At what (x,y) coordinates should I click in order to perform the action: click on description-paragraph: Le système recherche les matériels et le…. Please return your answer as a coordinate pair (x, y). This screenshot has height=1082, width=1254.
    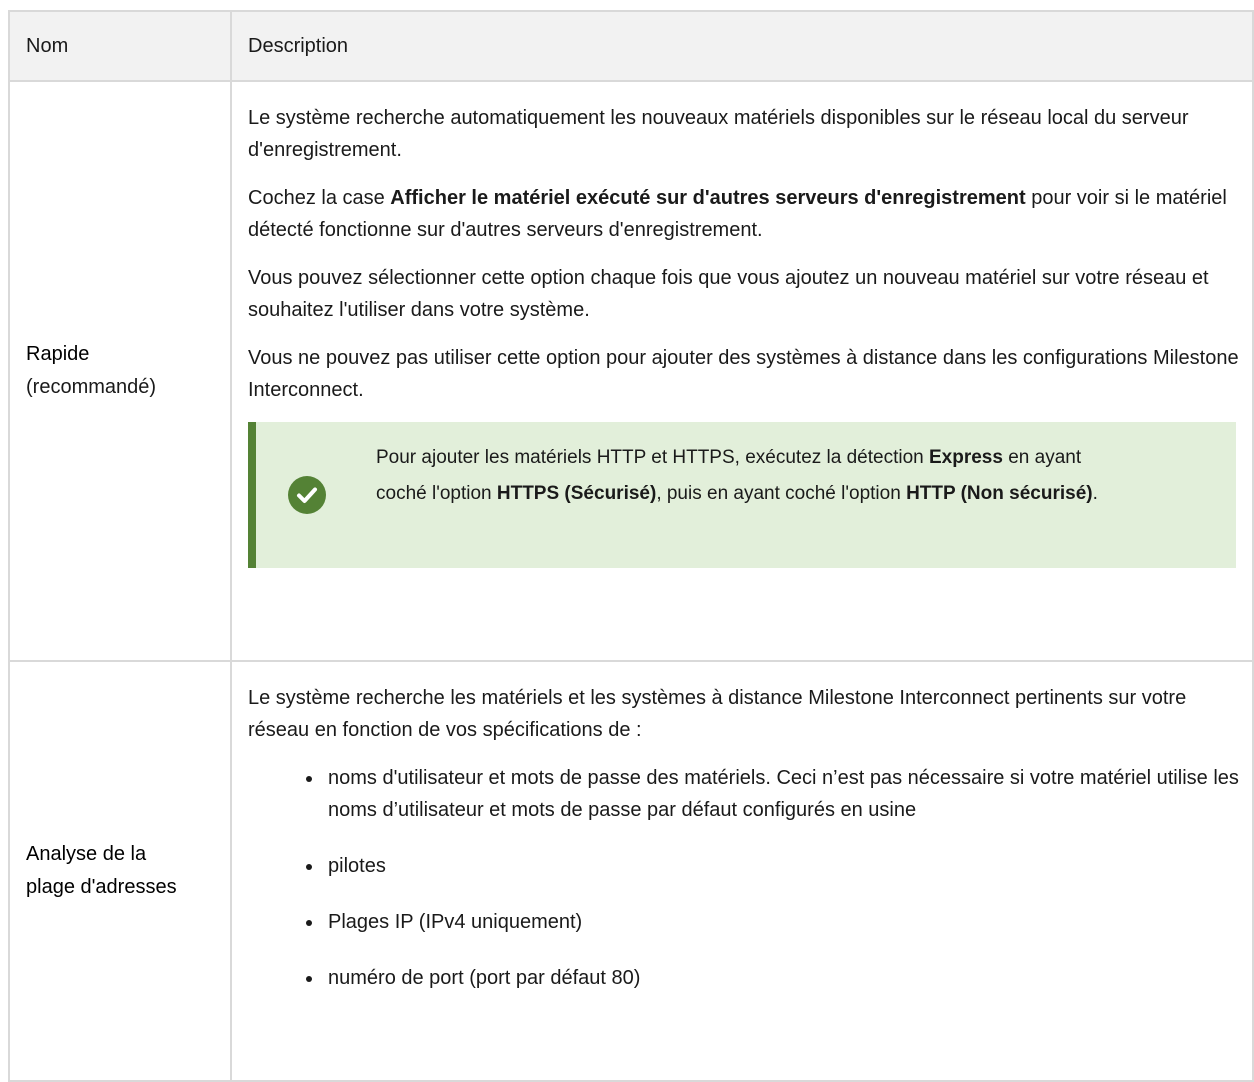
    Looking at the image, I should click on (717, 714).